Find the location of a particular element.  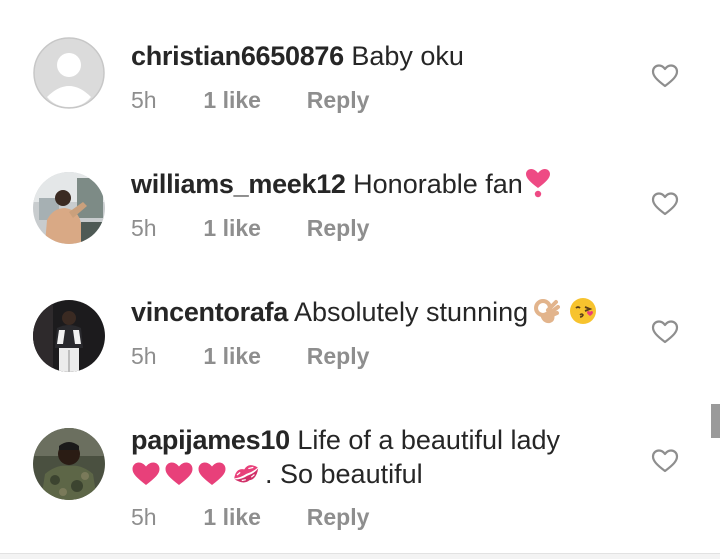

divider is located at coordinates (360, 556).